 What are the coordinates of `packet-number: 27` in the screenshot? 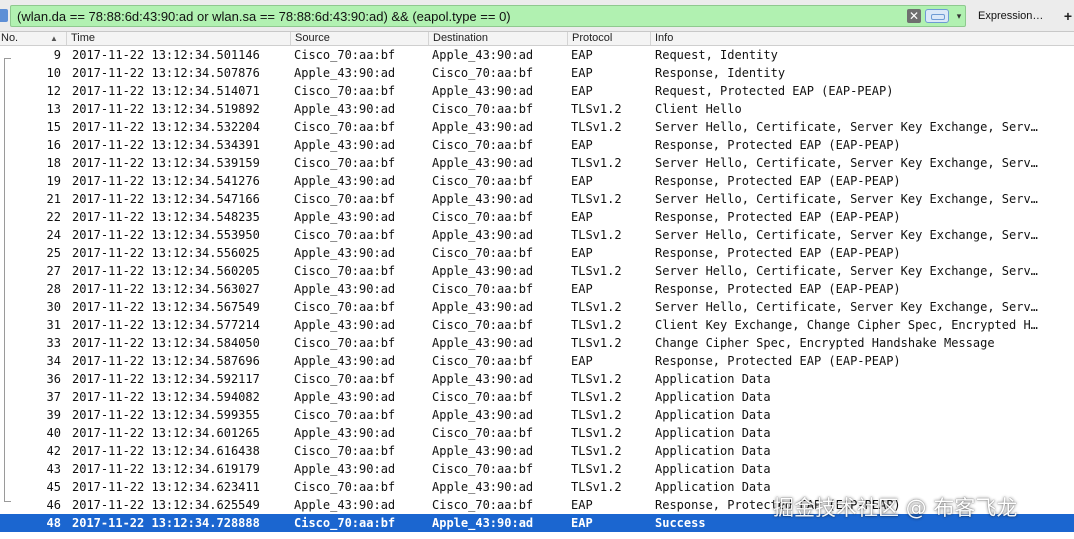 It's located at (53, 271).